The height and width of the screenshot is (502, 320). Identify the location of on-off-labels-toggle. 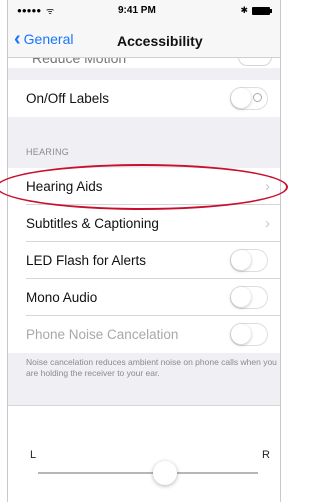
(249, 98).